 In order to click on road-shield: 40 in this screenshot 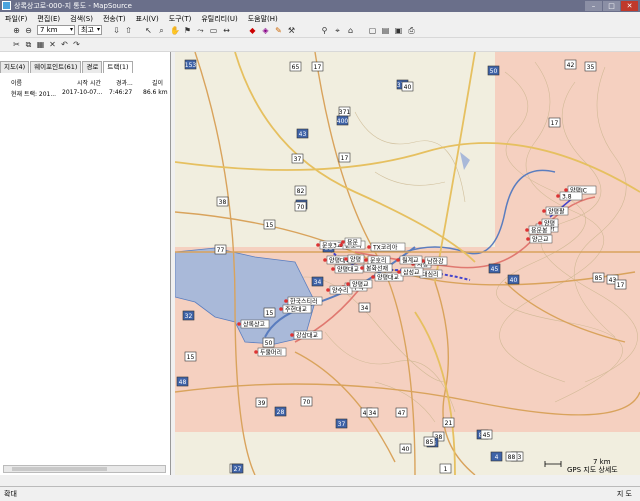, I will do `click(513, 279)`.